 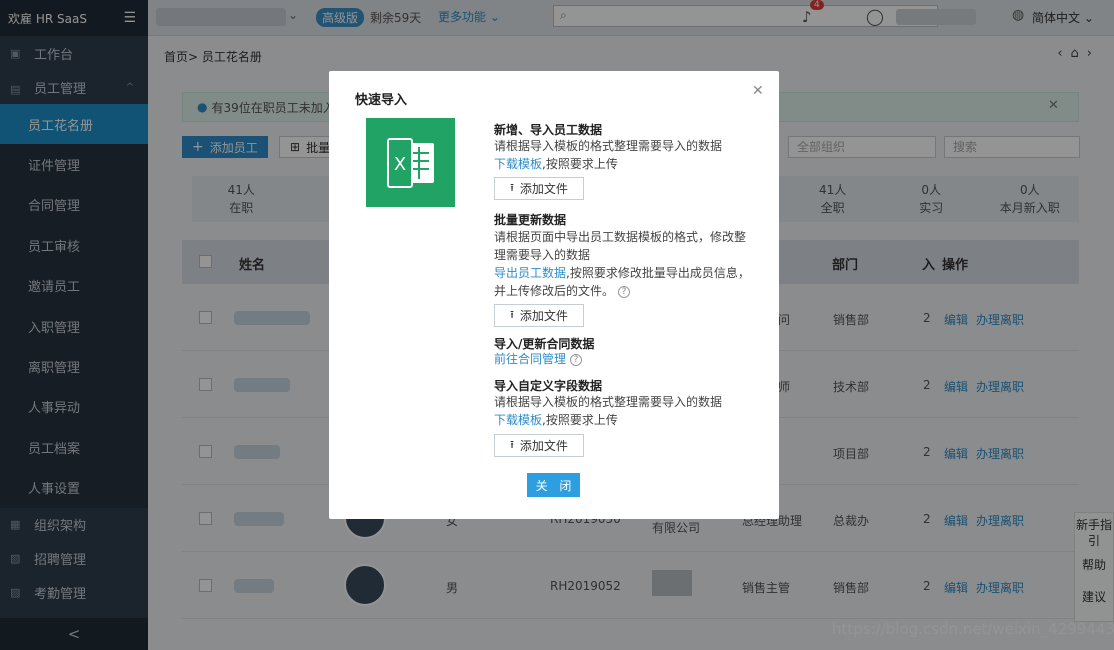 I want to click on section-batch-update-title: 批量更新数据, so click(x=530, y=220).